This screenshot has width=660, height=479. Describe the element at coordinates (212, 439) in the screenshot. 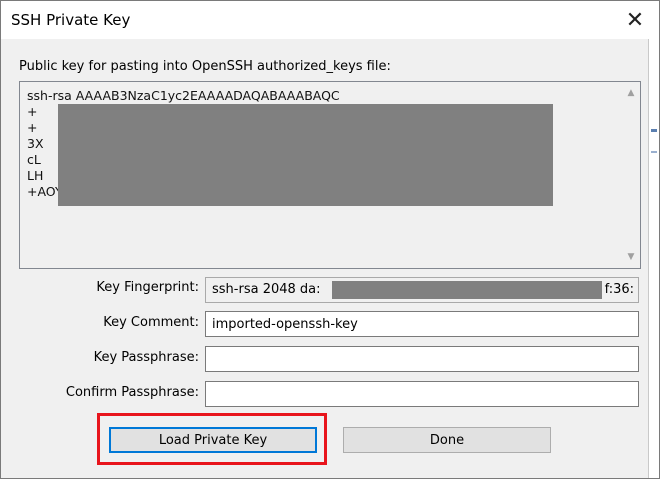

I see `highlight-annotation` at that location.